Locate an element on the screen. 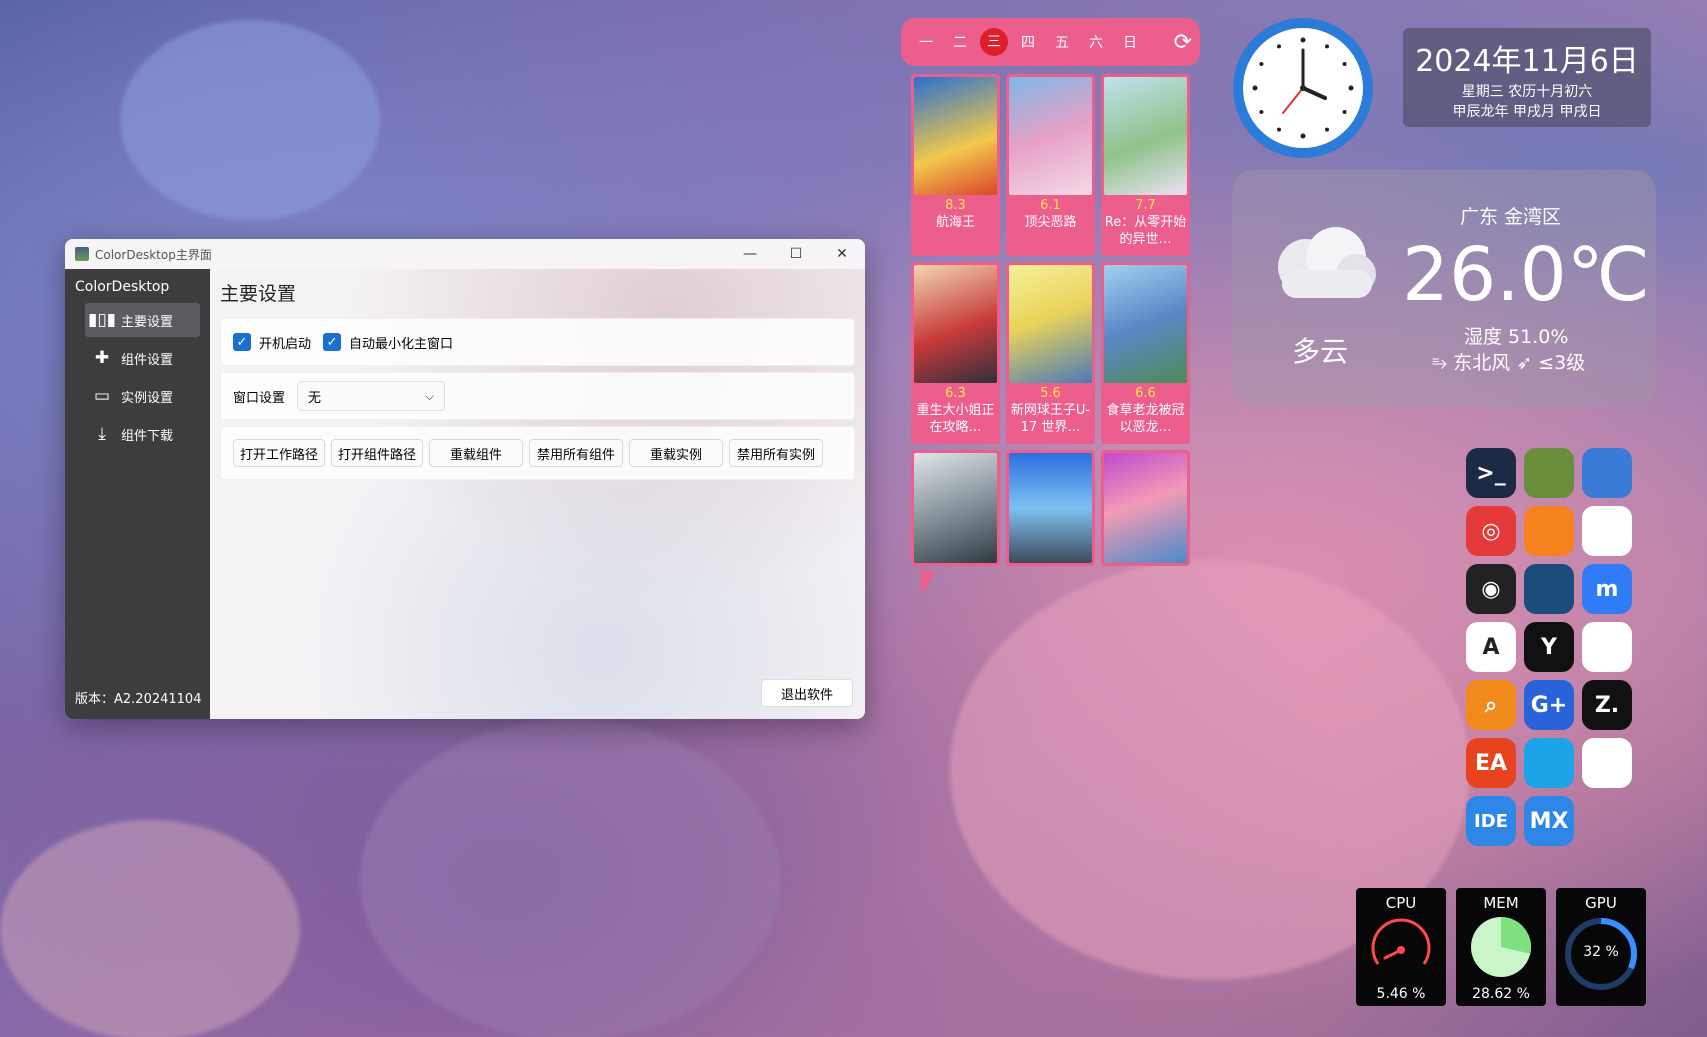 Image resolution: width=1707 pixels, height=1037 pixels. anime-title: 顶尖恶路 is located at coordinates (1050, 222).